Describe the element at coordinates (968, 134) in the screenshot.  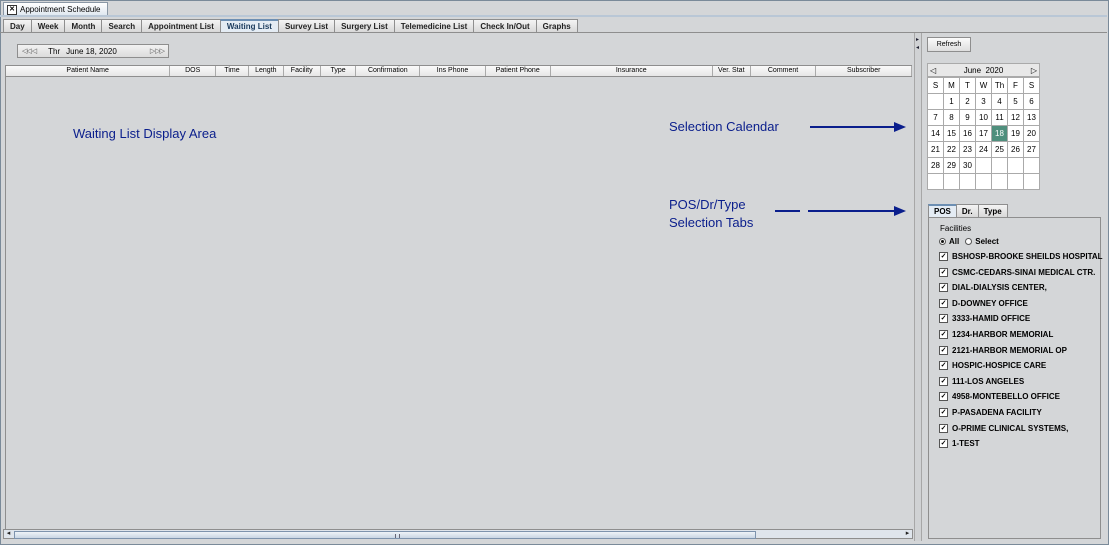
I see `calendar-day: 16` at that location.